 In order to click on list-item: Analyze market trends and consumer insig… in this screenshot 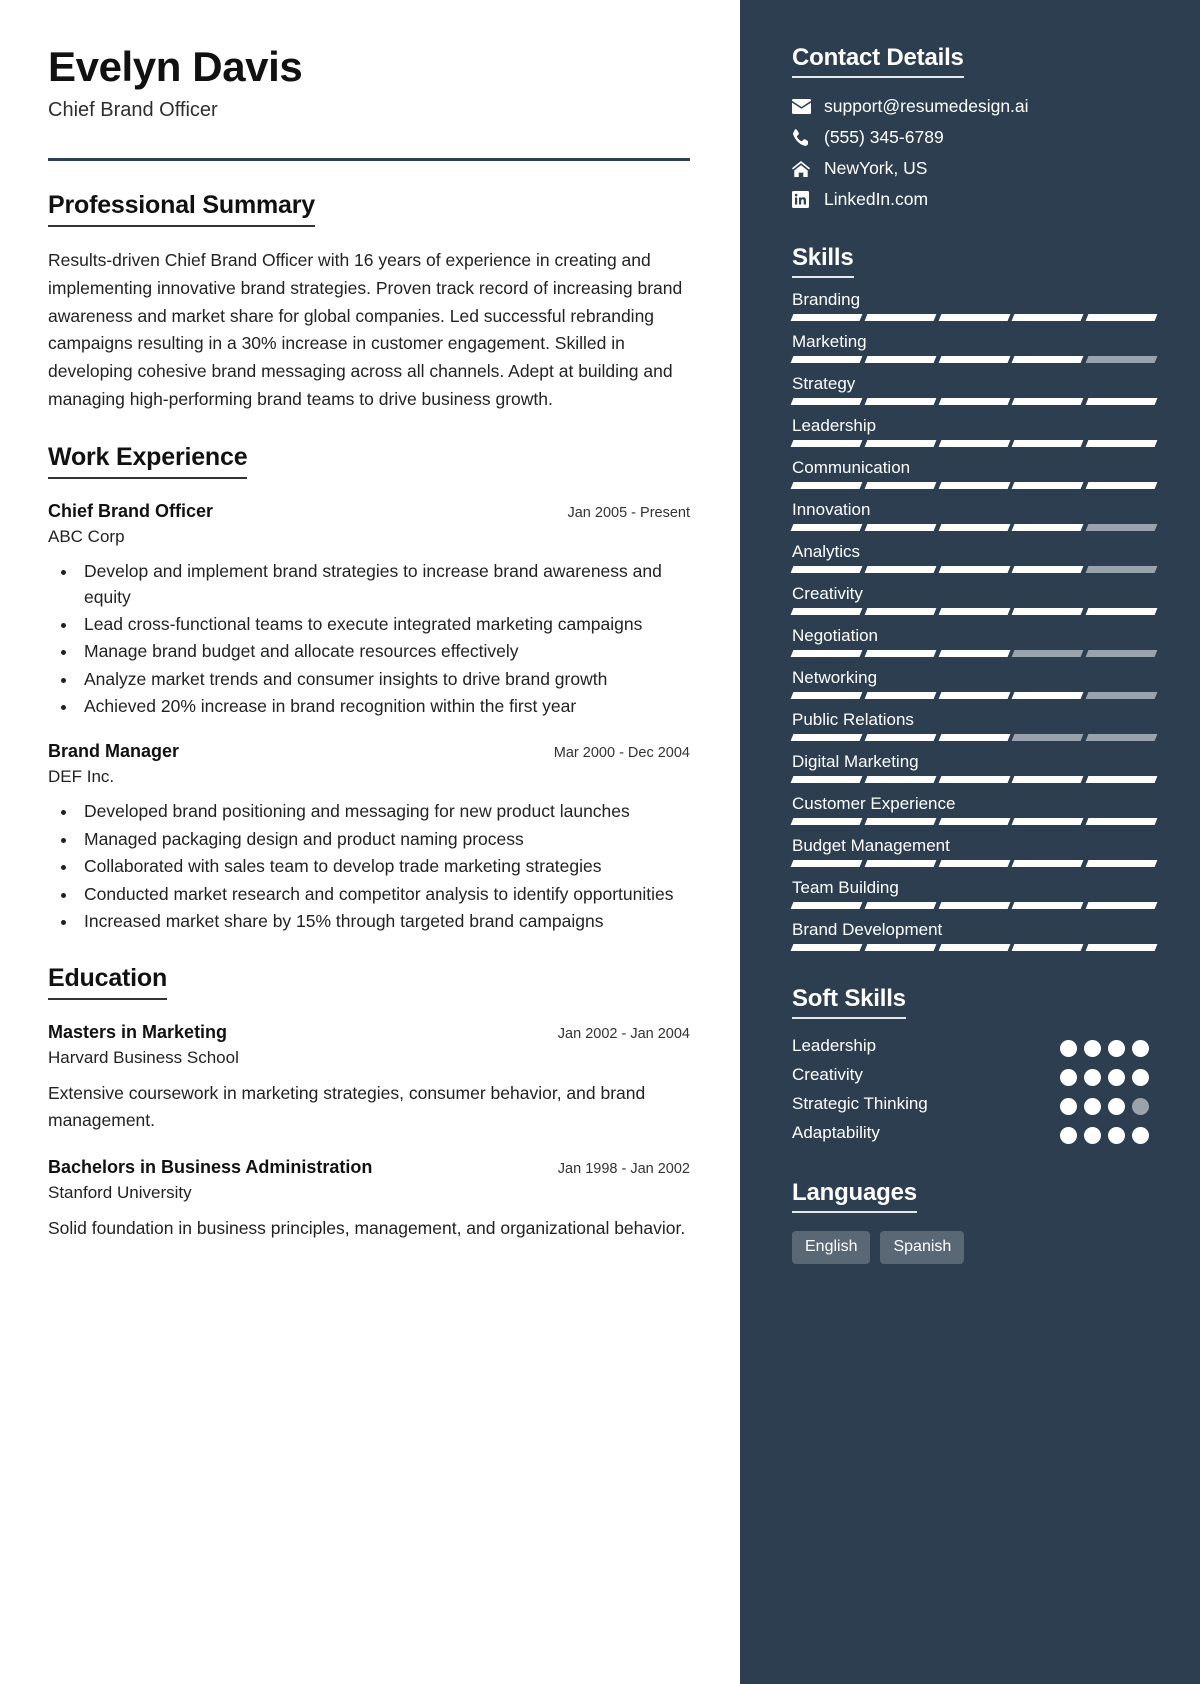, I will do `click(384, 679)`.